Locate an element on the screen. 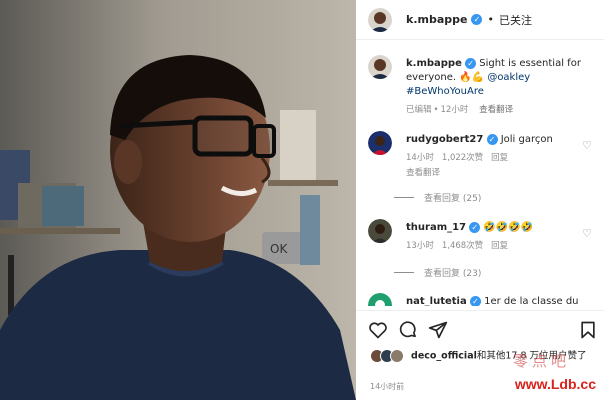  view-replies-button: 查看回复 (23) is located at coordinates (437, 272).